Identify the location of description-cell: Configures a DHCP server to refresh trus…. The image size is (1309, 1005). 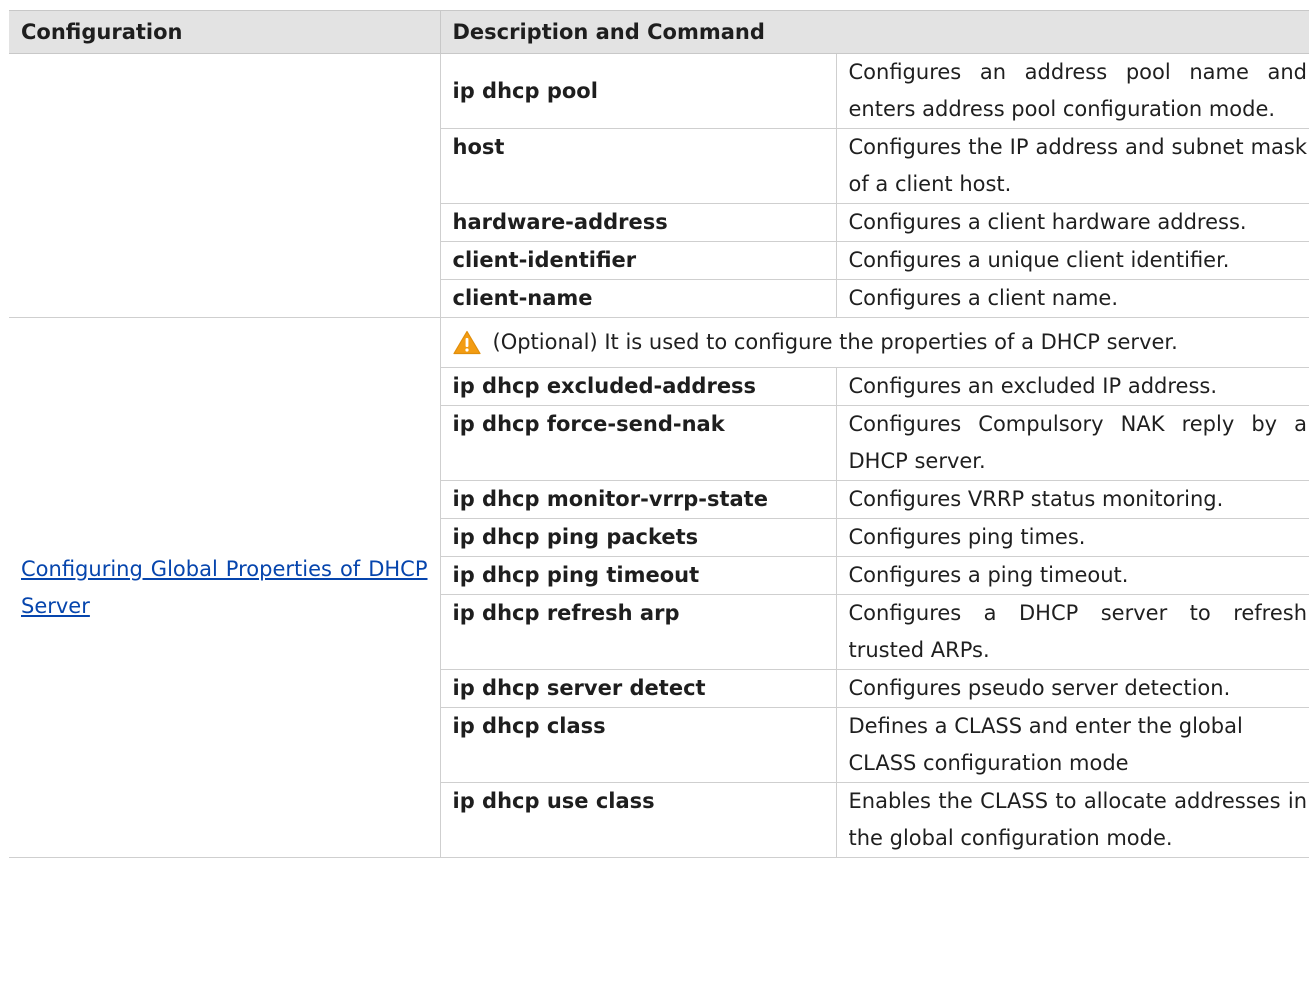
(1072, 632).